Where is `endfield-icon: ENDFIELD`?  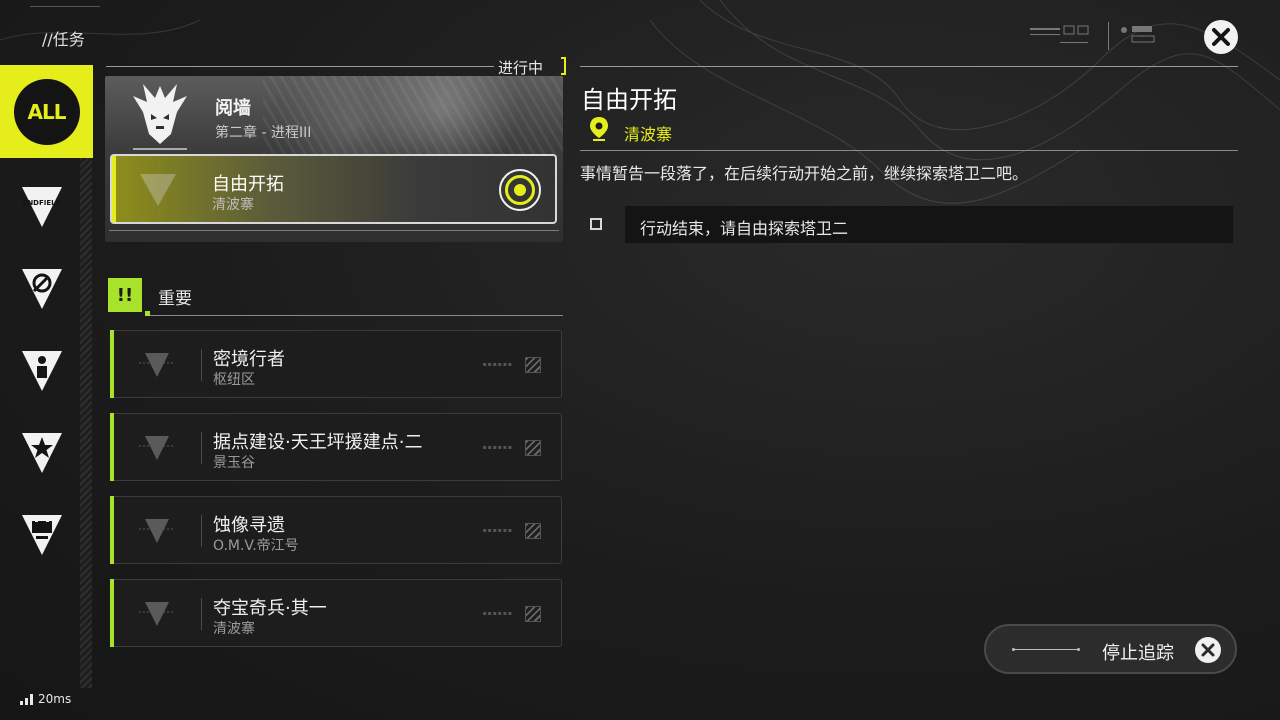 endfield-icon: ENDFIELD is located at coordinates (42, 207).